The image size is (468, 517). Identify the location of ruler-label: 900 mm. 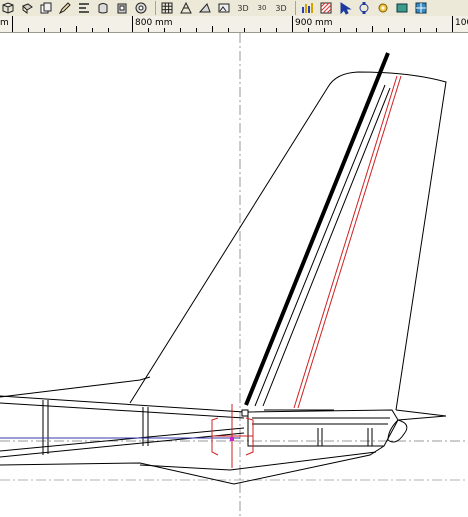
(314, 23).